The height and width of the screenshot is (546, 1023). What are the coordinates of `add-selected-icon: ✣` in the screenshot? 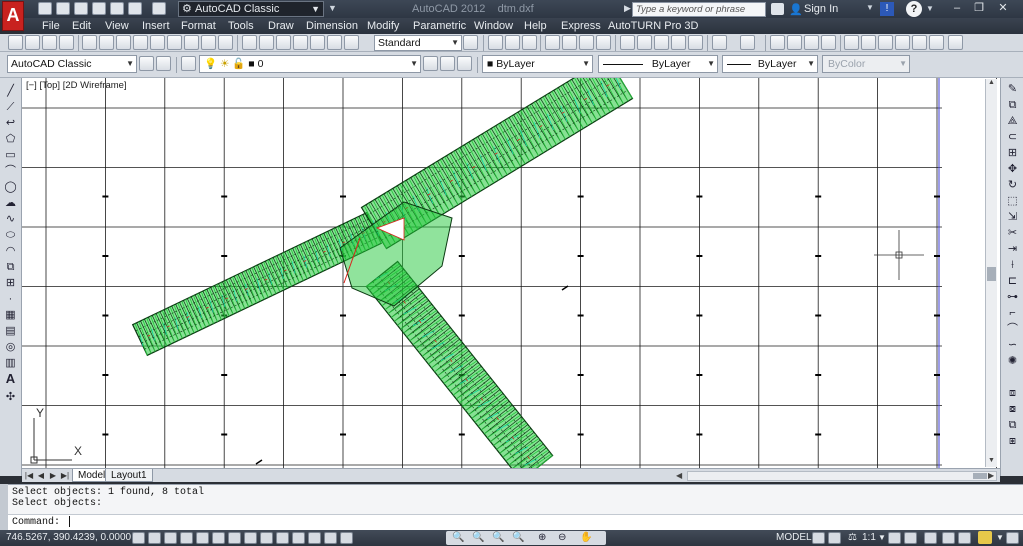 It's located at (10, 397).